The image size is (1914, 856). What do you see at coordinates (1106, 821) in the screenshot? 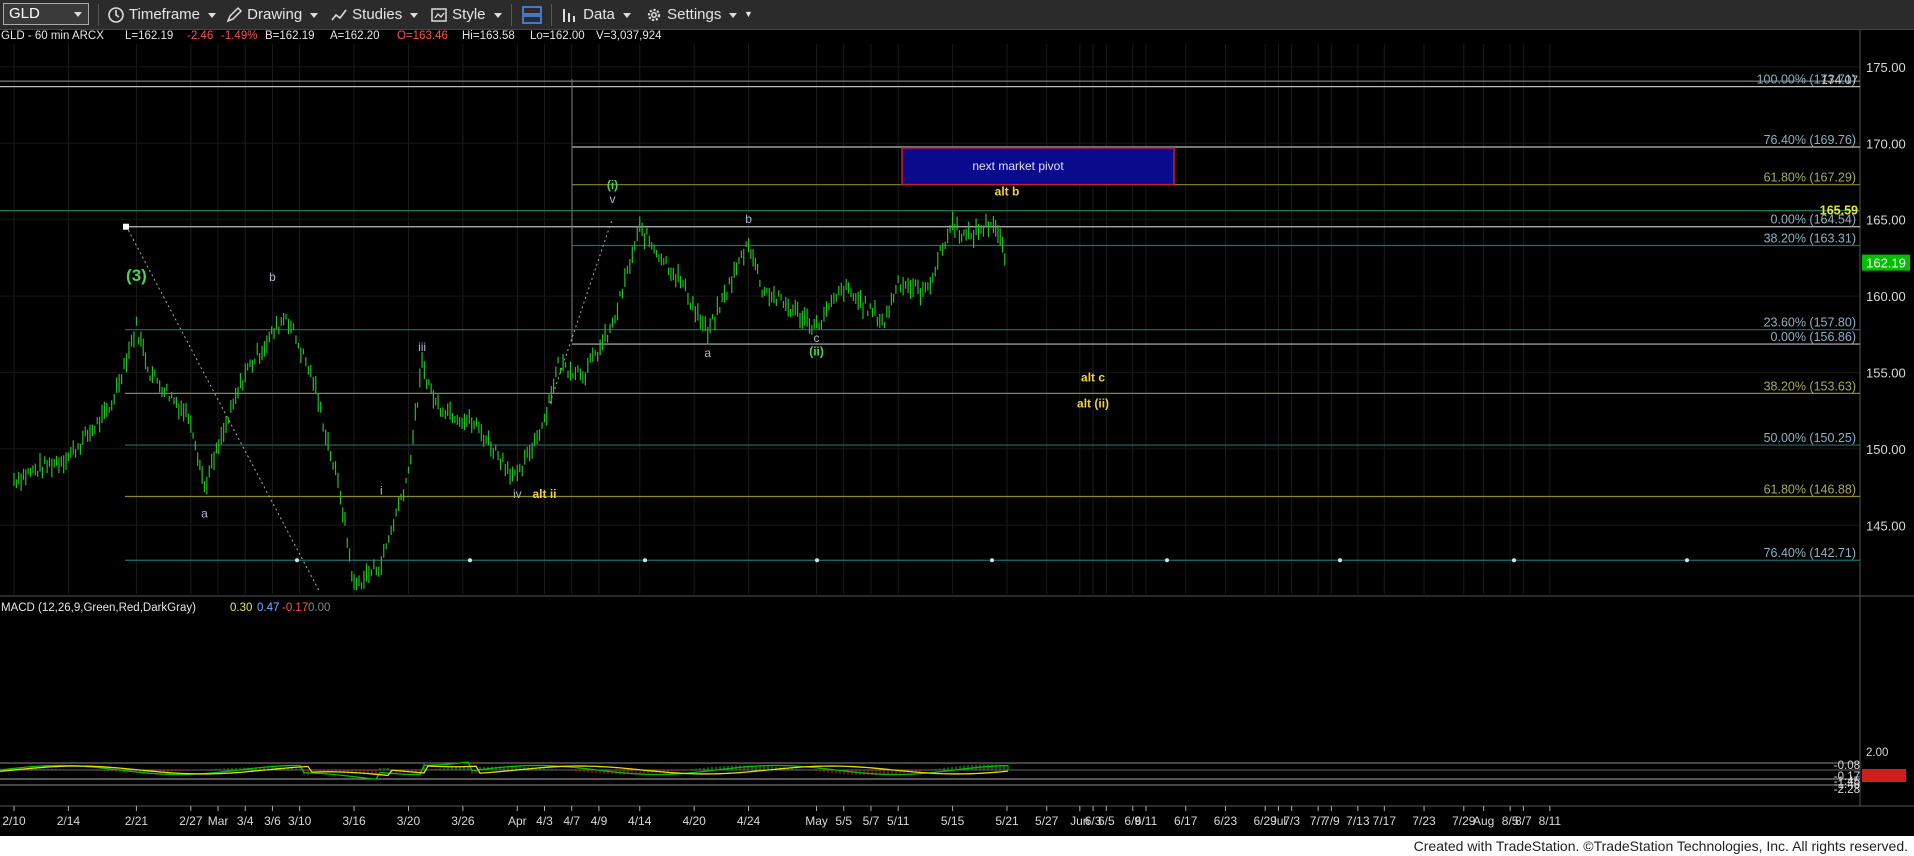
I see `x-tick-label: 6/5` at bounding box center [1106, 821].